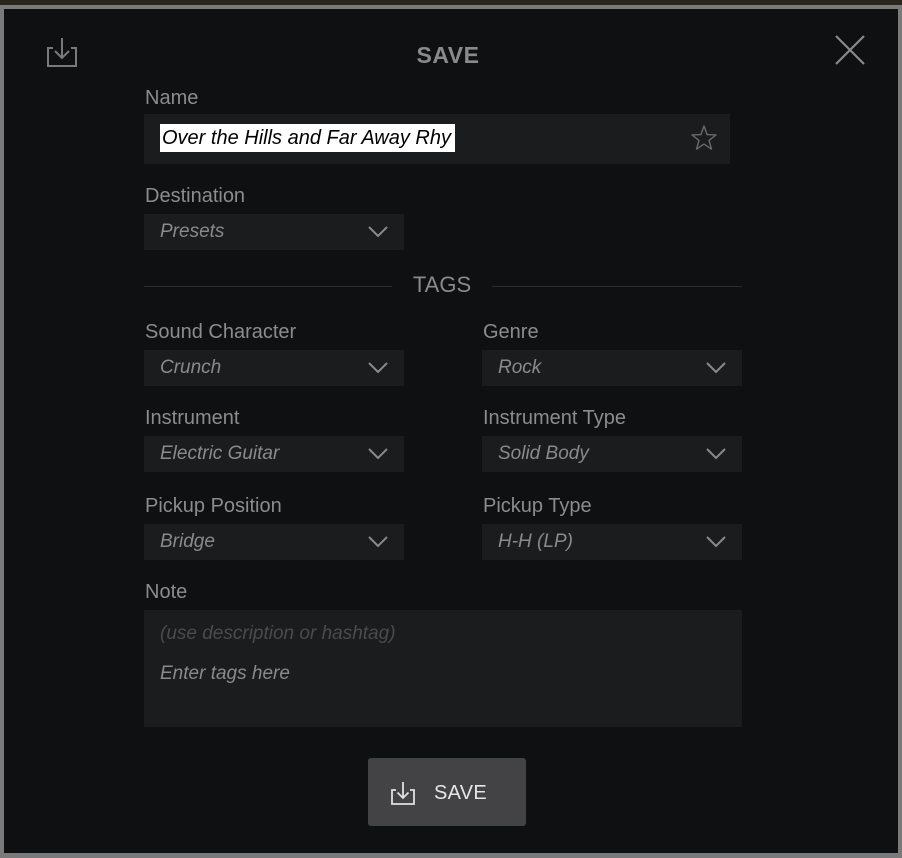 This screenshot has height=858, width=902. Describe the element at coordinates (195, 196) in the screenshot. I see `destination-label: Destination` at that location.